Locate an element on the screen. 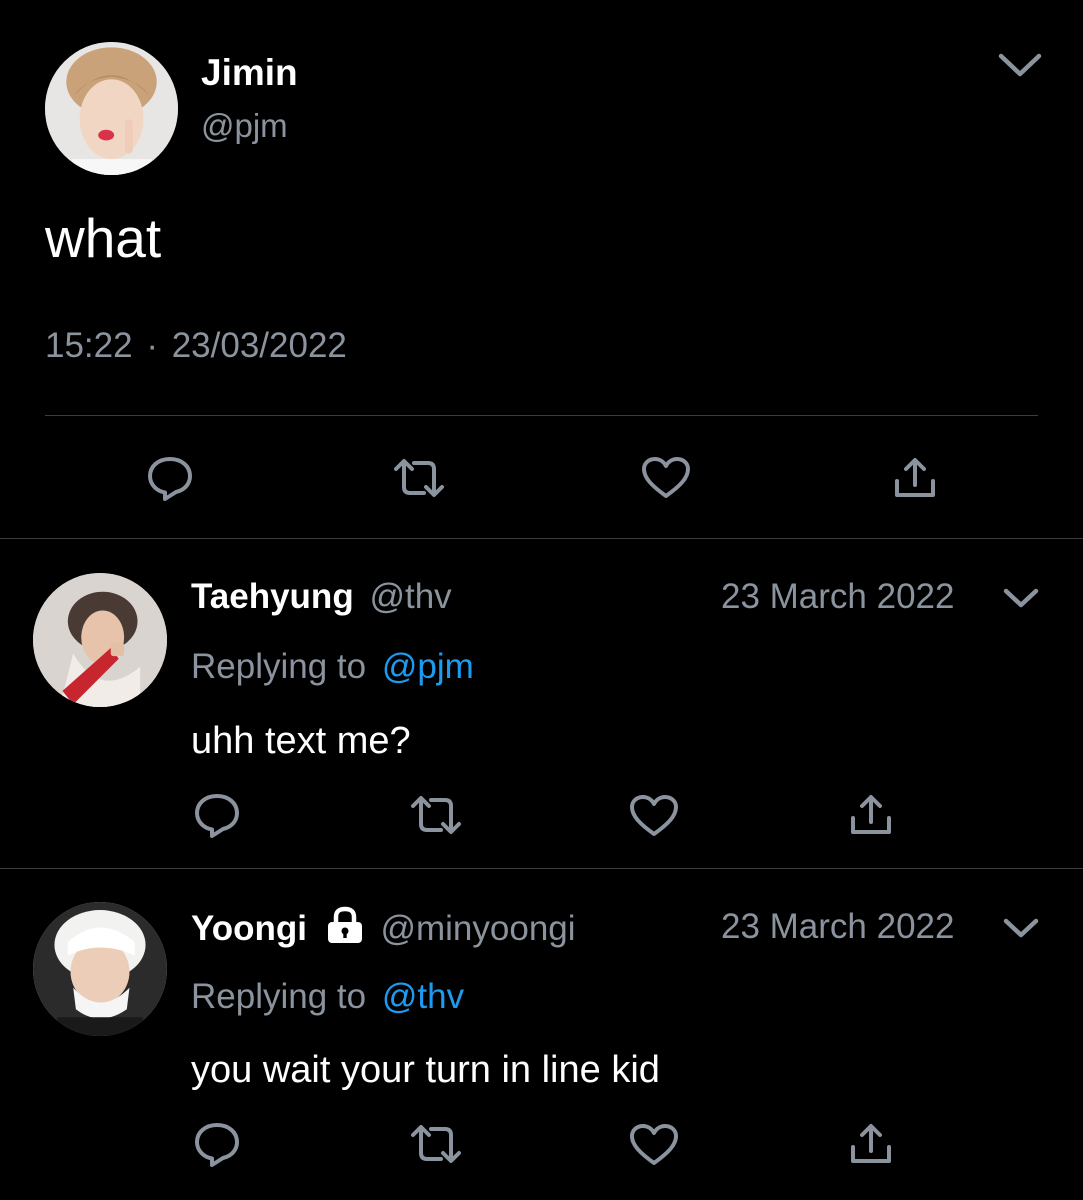  tweet-timestamp: 15:22 · 23/03/2022 is located at coordinates (196, 346).